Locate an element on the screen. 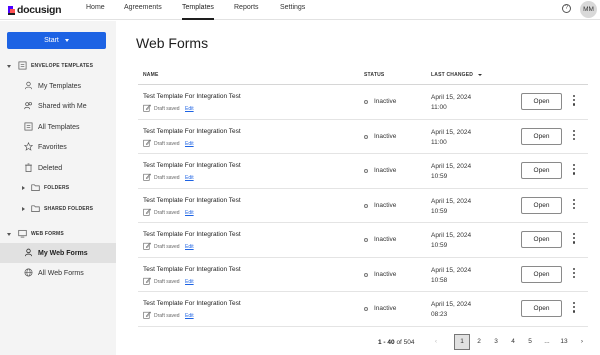  star-icon is located at coordinates (28, 146).